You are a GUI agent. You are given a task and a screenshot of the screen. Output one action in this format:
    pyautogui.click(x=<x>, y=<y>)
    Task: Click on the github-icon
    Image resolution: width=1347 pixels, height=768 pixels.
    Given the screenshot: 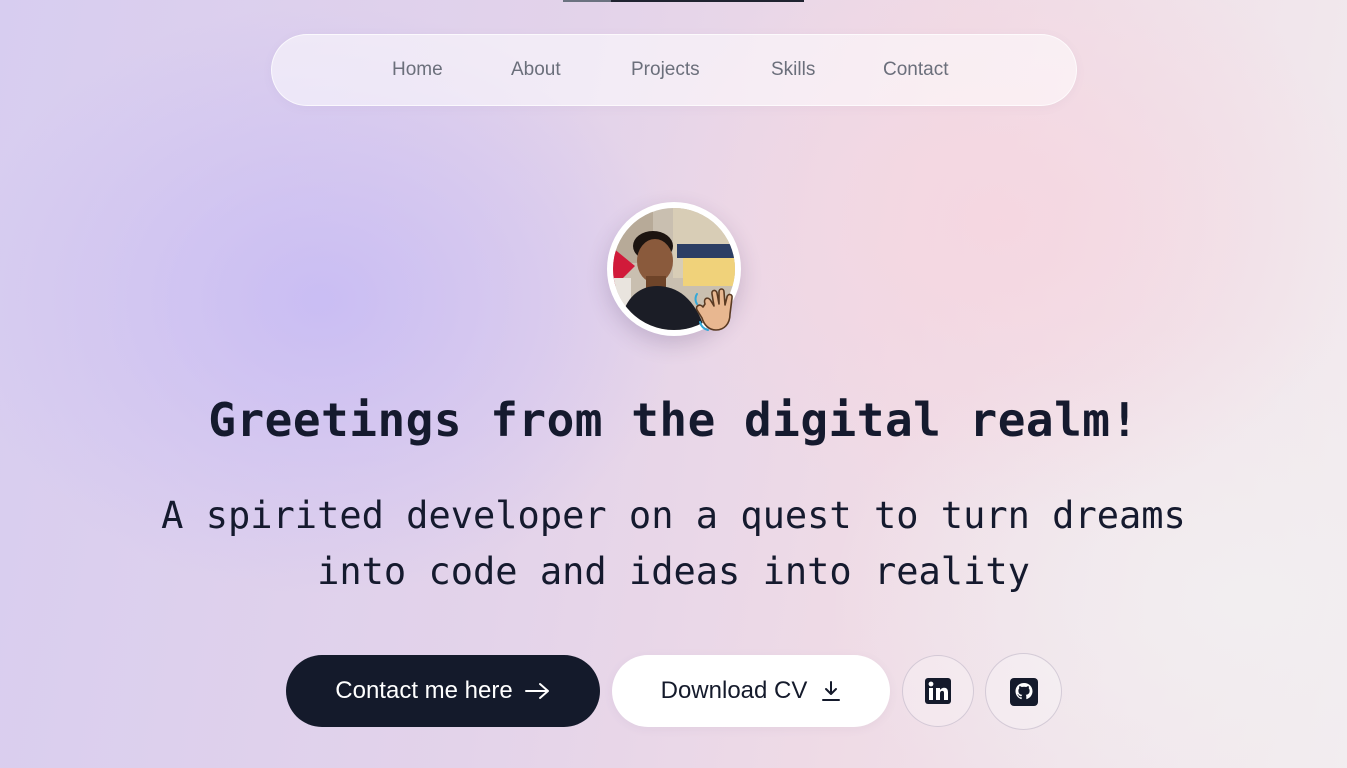 What is the action you would take?
    pyautogui.click(x=1023, y=691)
    